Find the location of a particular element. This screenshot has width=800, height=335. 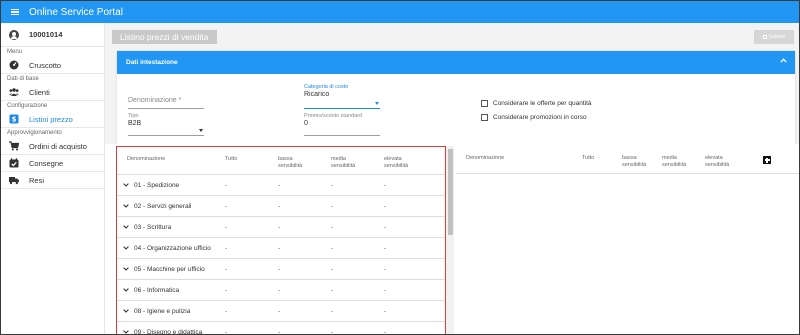

checkbox-promozioni: Considerare promozioni in corso is located at coordinates (534, 117).